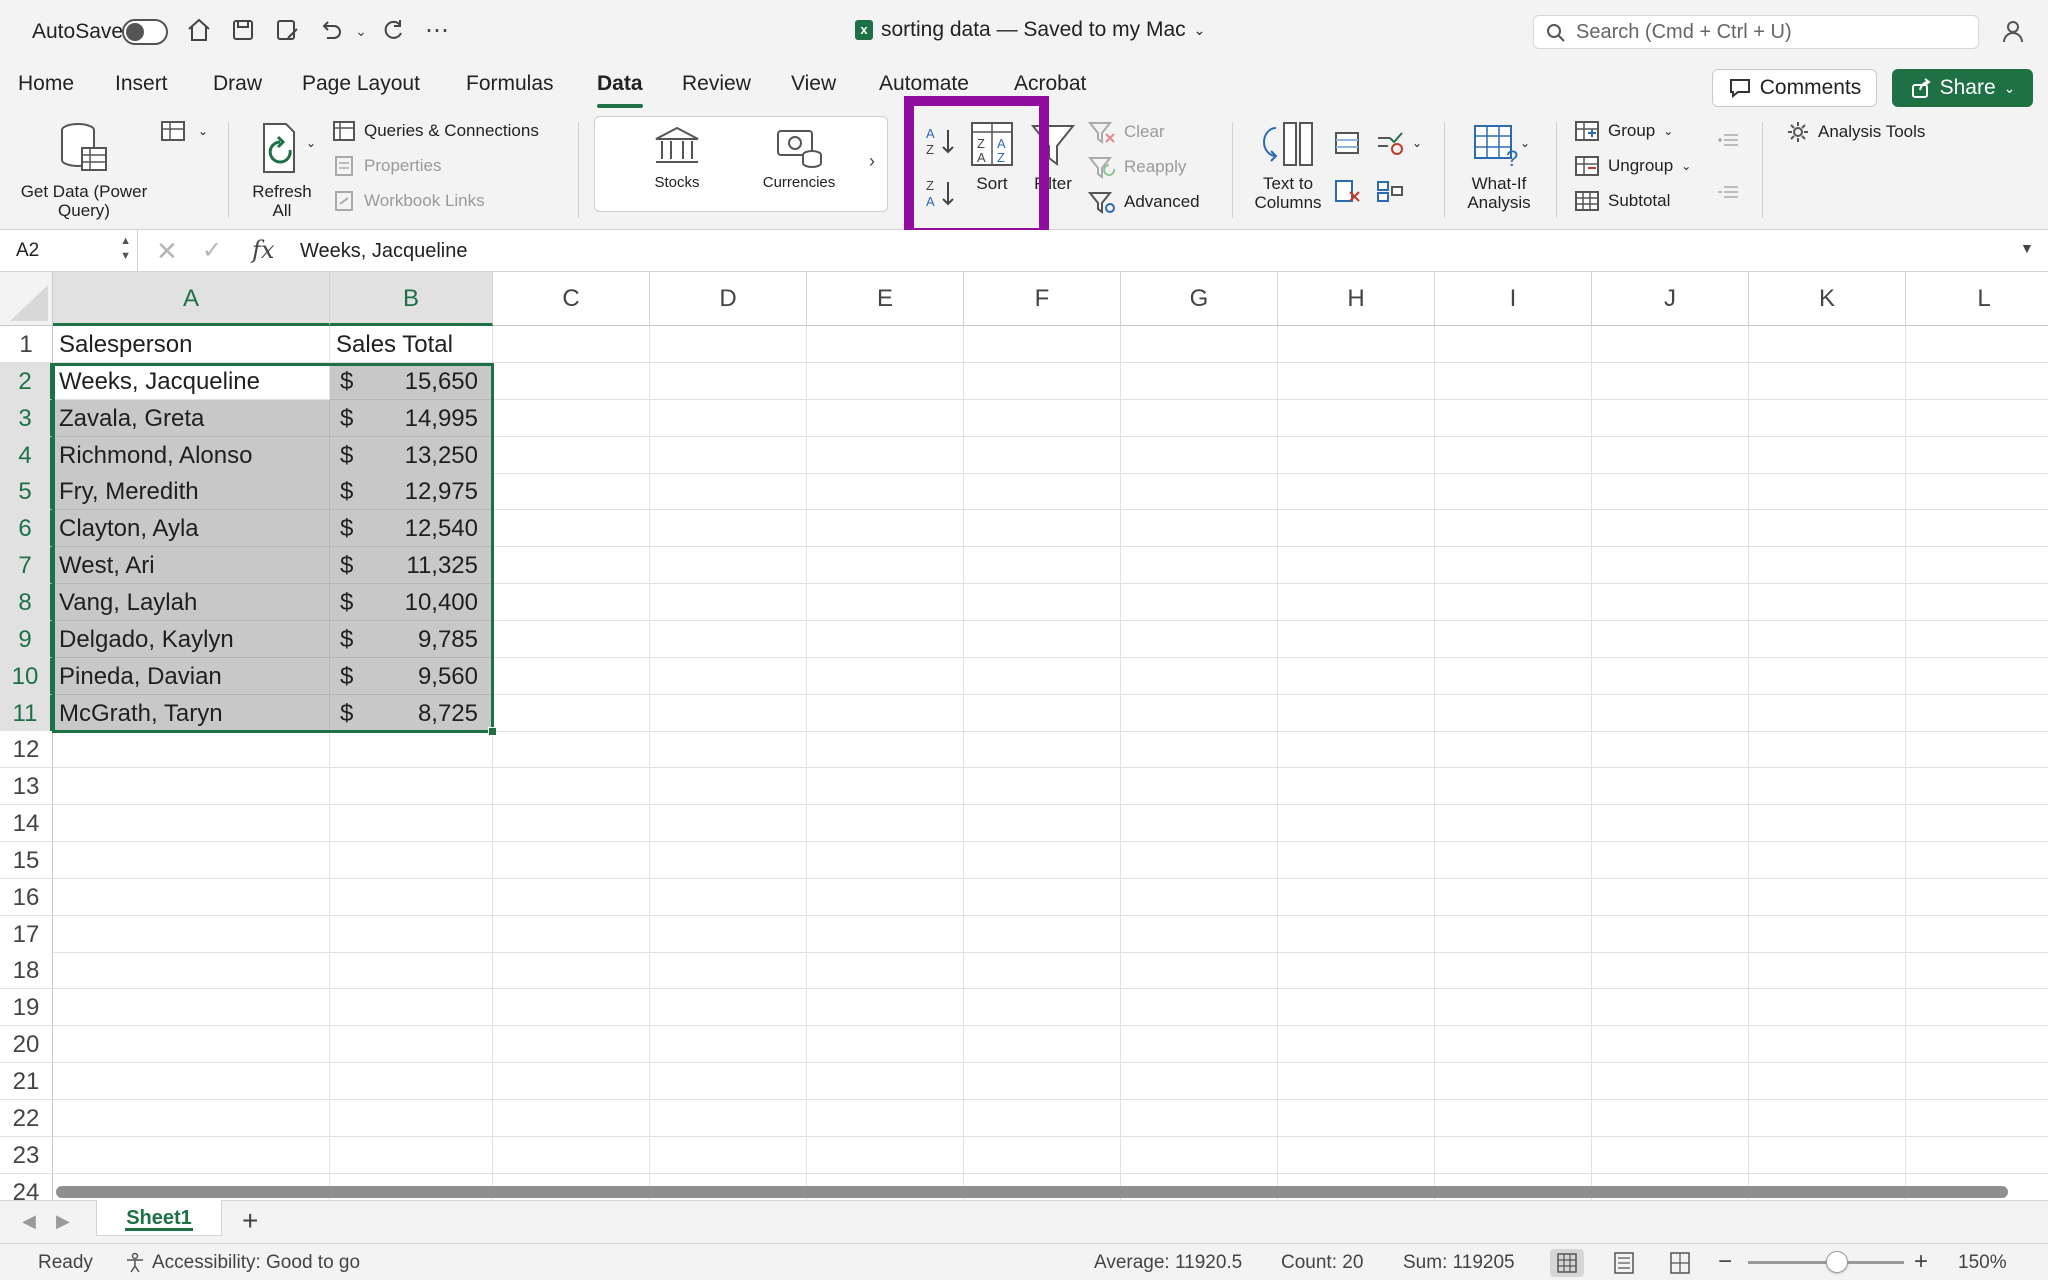  What do you see at coordinates (885, 934) in the screenshot?
I see `cell-e17` at bounding box center [885, 934].